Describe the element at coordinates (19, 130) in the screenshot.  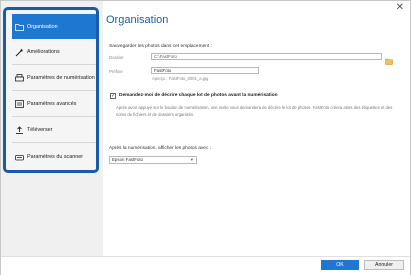
I see `upload-icon` at that location.